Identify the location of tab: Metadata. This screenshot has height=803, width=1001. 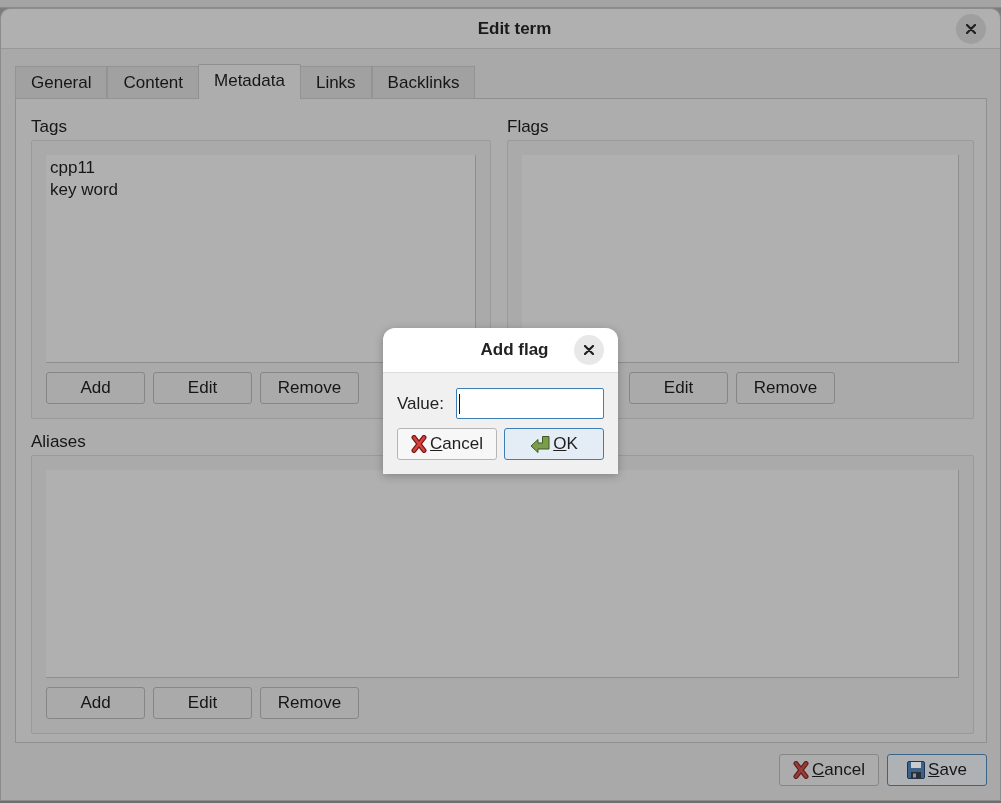
(249, 81).